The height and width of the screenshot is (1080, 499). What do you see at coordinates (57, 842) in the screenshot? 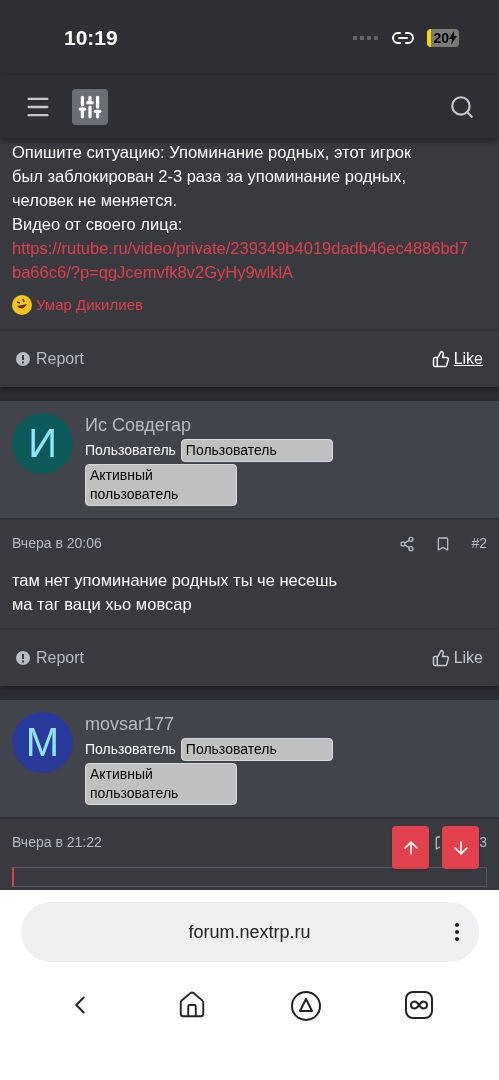
I see `post-date: Вчера в 21:22` at bounding box center [57, 842].